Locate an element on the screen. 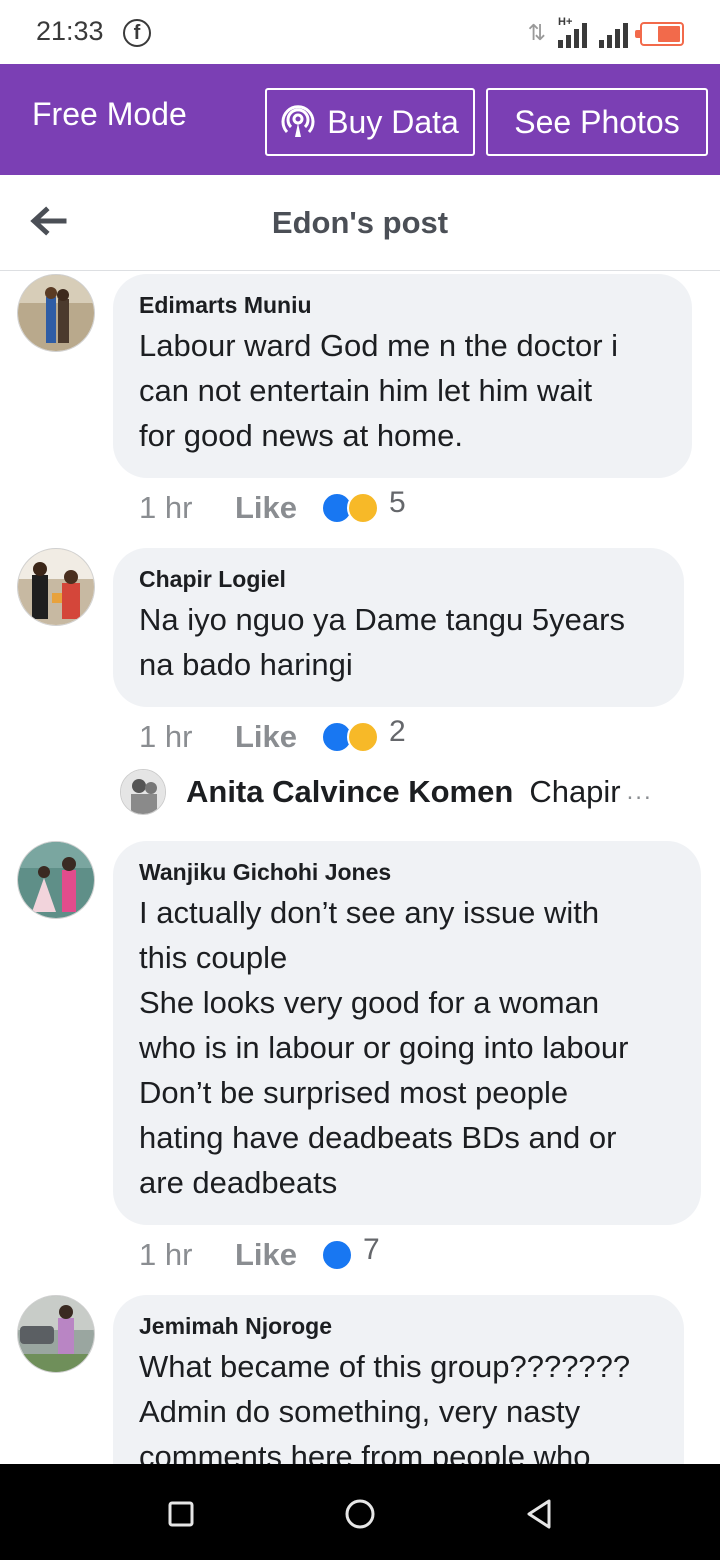 Image resolution: width=720 pixels, height=1560 pixels. reaction-count: 2 is located at coordinates (397, 731).